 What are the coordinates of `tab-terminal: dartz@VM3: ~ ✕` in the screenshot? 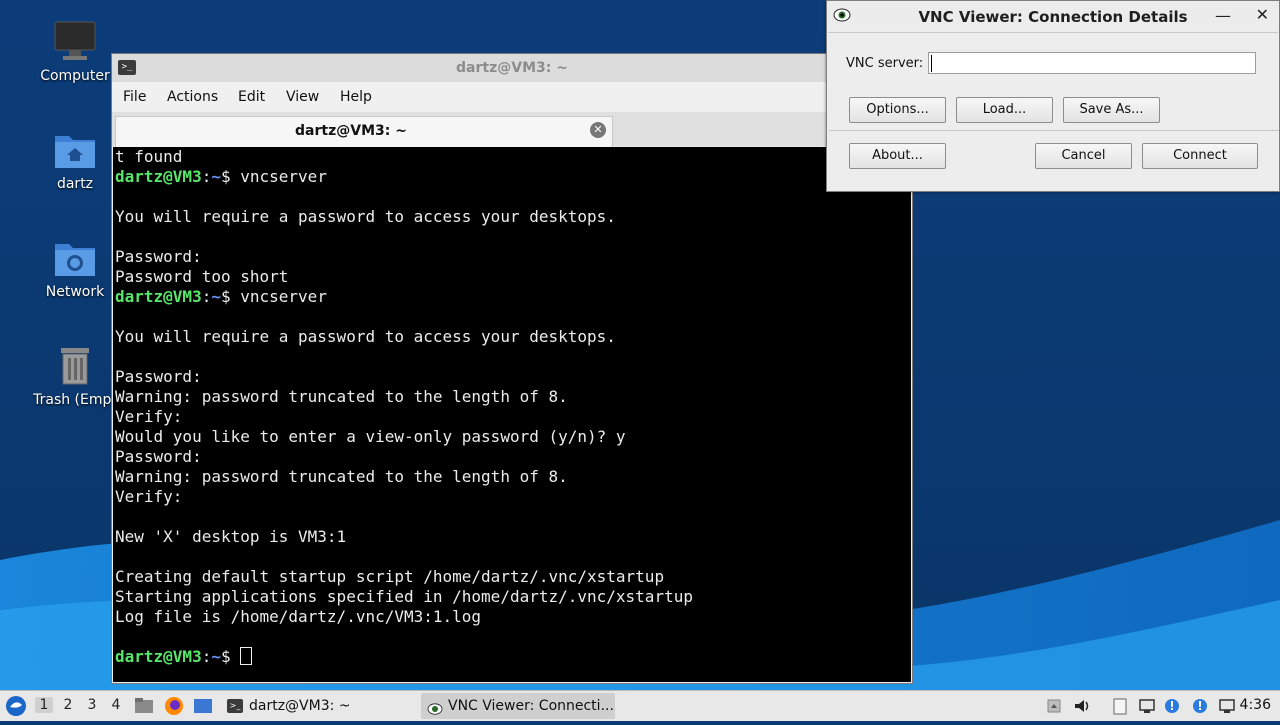 It's located at (364, 131).